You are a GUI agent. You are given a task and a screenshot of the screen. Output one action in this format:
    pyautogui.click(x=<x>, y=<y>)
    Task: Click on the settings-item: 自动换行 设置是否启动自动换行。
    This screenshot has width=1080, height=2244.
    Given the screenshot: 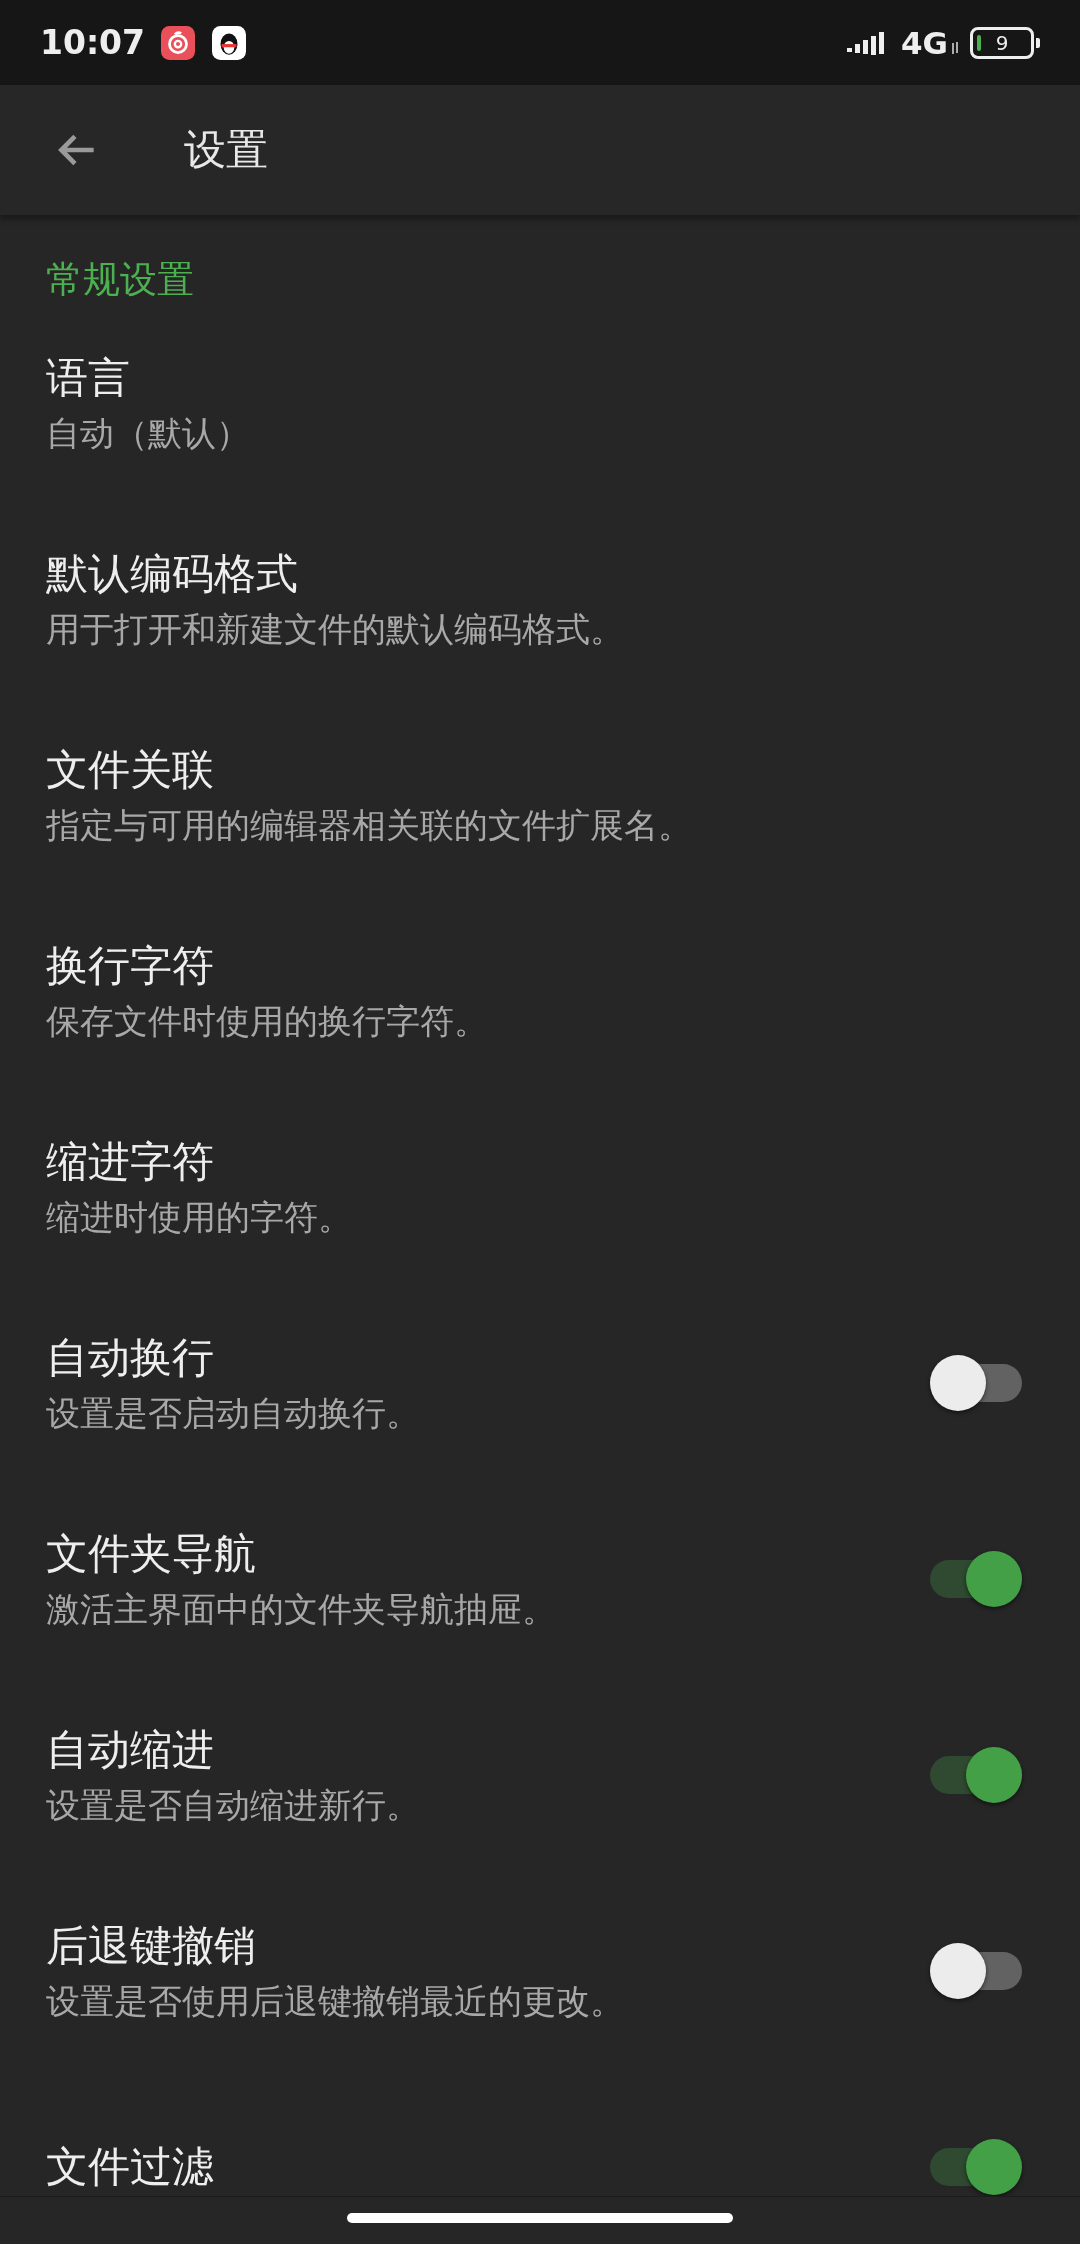 What is the action you would take?
    pyautogui.click(x=540, y=1383)
    